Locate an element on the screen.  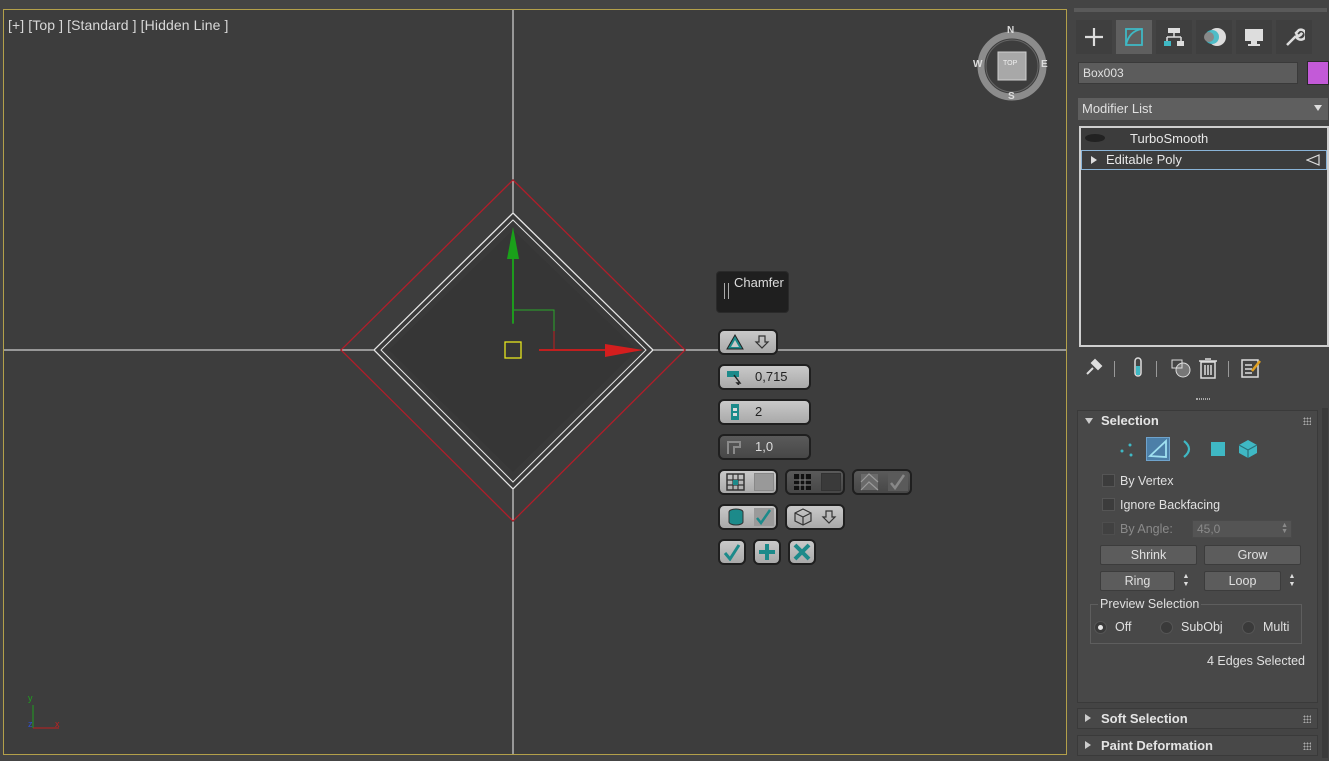
chamfer-tension-field: 1,0 is located at coordinates (764, 447).